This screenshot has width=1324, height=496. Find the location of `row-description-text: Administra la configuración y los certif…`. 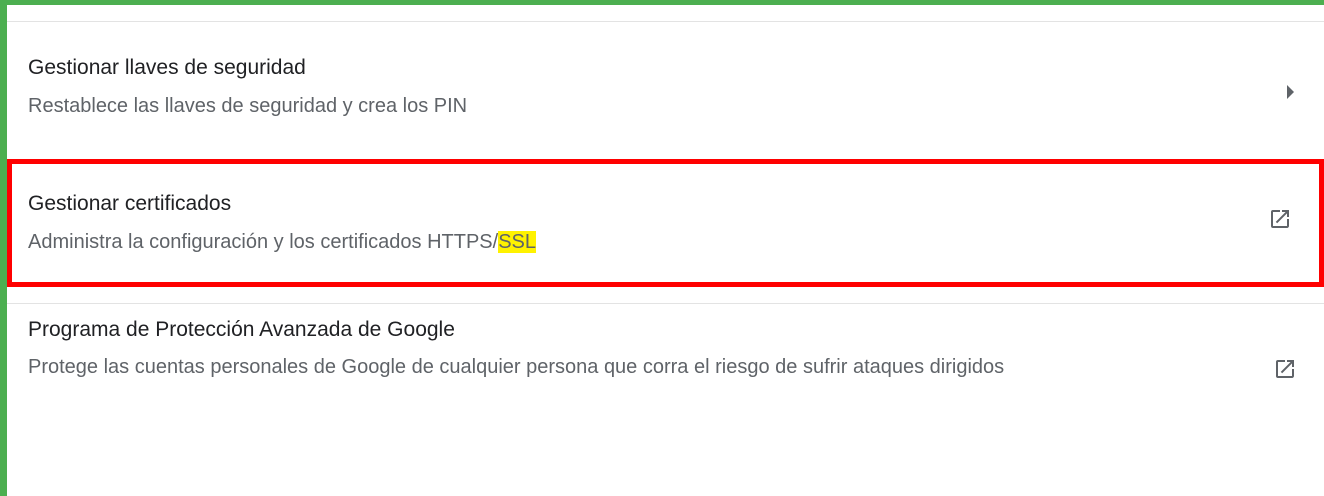

row-description-text: Administra la configuración y los certif… is located at coordinates (263, 242).